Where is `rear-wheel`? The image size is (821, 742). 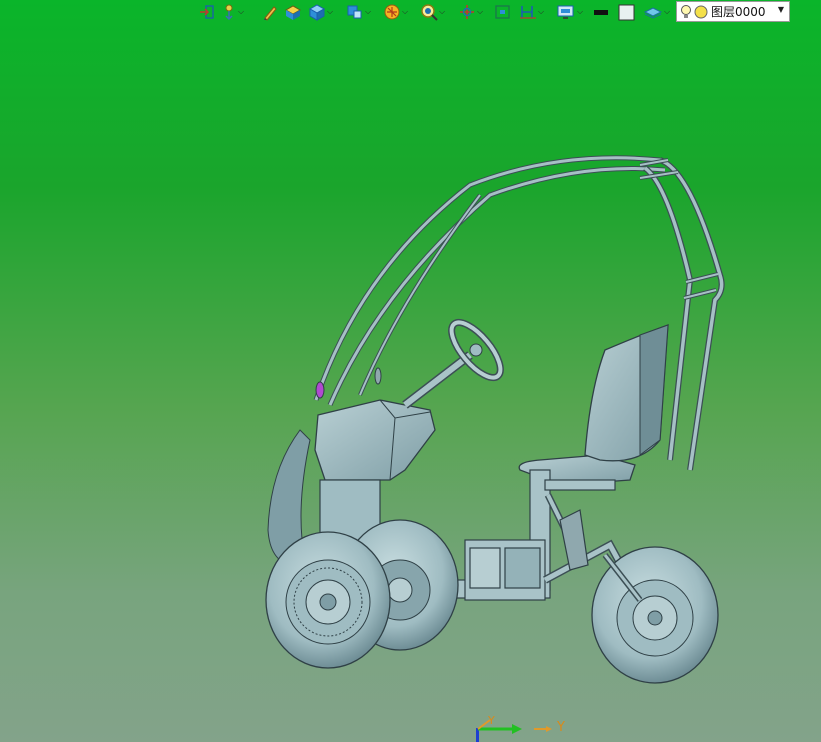
rear-wheel is located at coordinates (655, 615).